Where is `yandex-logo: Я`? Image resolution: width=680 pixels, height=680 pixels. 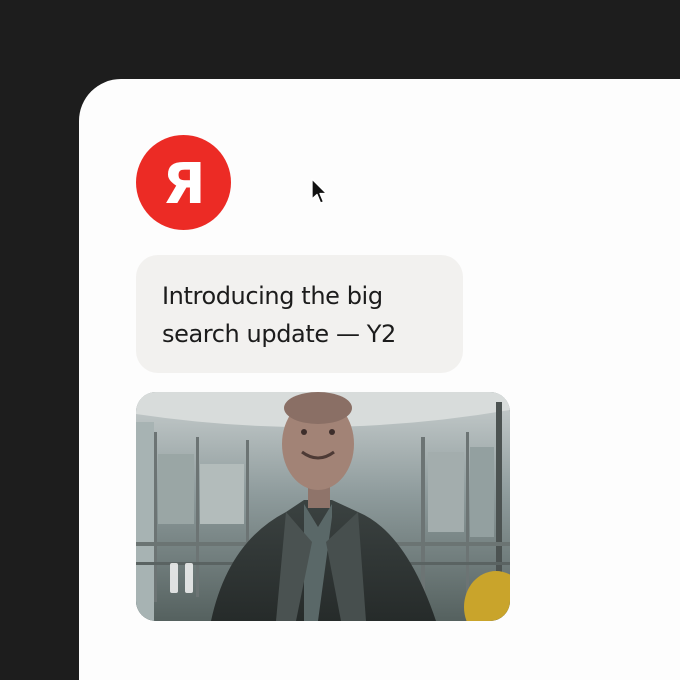
yandex-logo: Я is located at coordinates (183, 182).